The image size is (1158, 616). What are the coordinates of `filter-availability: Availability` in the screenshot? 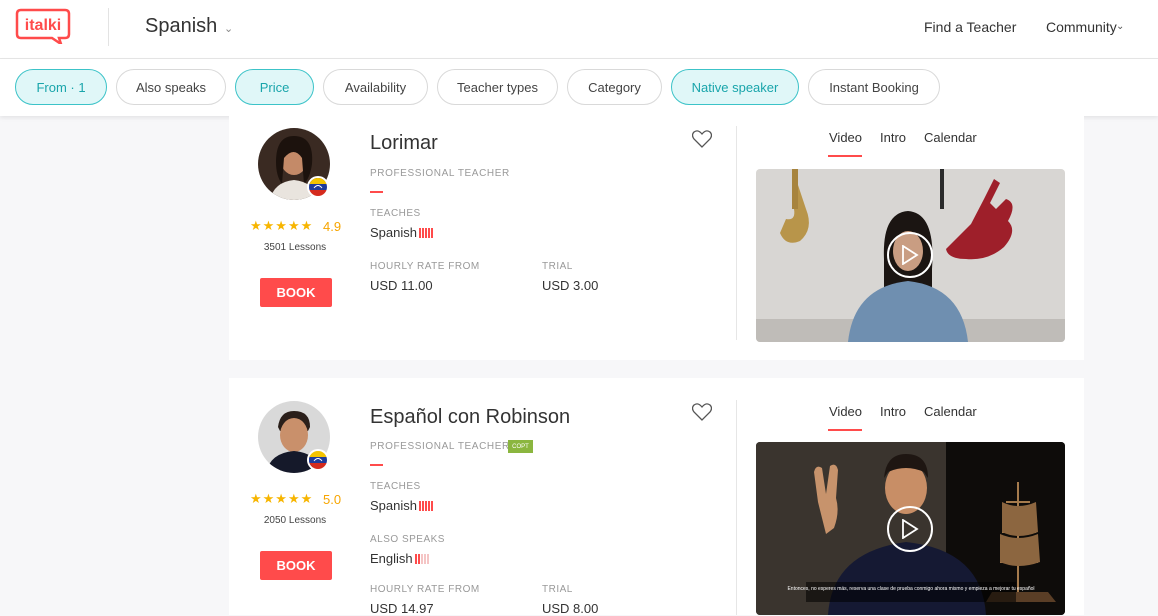 It's located at (375, 87).